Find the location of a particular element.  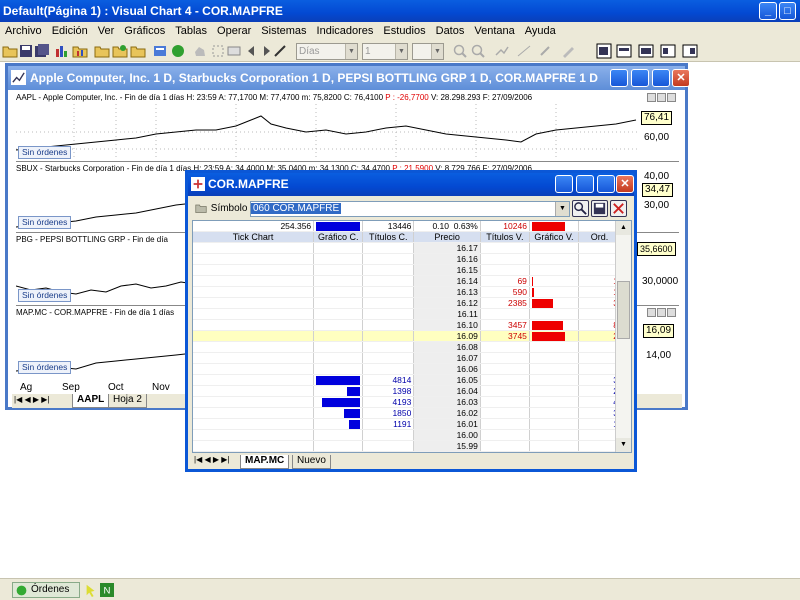

aapl-pane-controls is located at coordinates (661, 98).